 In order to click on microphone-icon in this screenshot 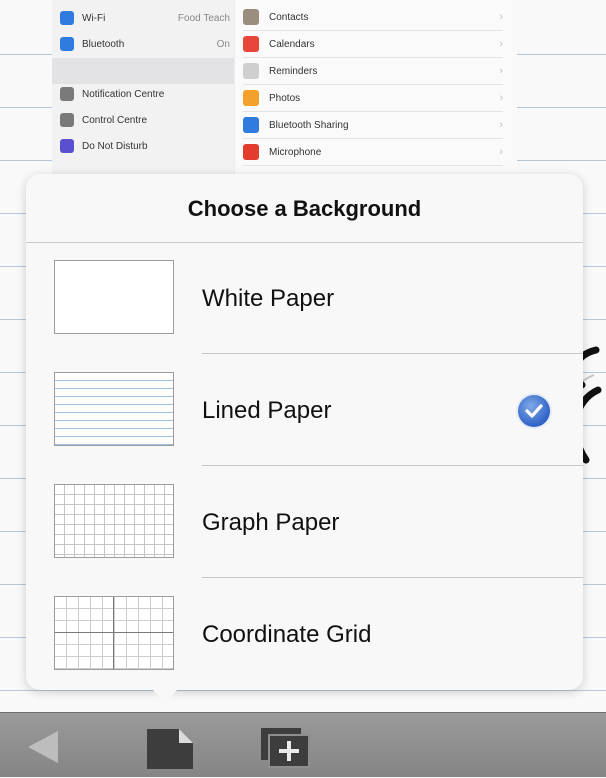, I will do `click(251, 152)`.